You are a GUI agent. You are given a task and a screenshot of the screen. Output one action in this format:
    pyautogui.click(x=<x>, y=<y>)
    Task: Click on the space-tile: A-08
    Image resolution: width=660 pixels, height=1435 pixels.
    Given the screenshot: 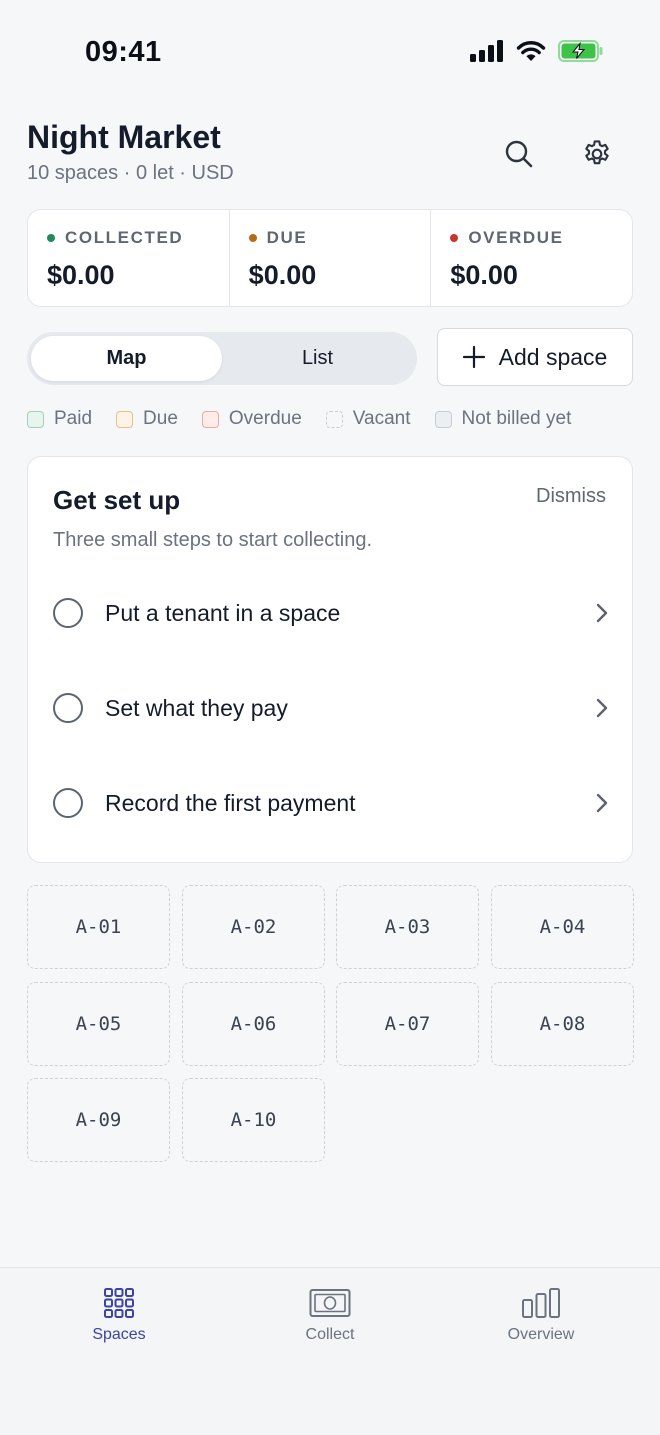 What is the action you would take?
    pyautogui.click(x=562, y=1024)
    